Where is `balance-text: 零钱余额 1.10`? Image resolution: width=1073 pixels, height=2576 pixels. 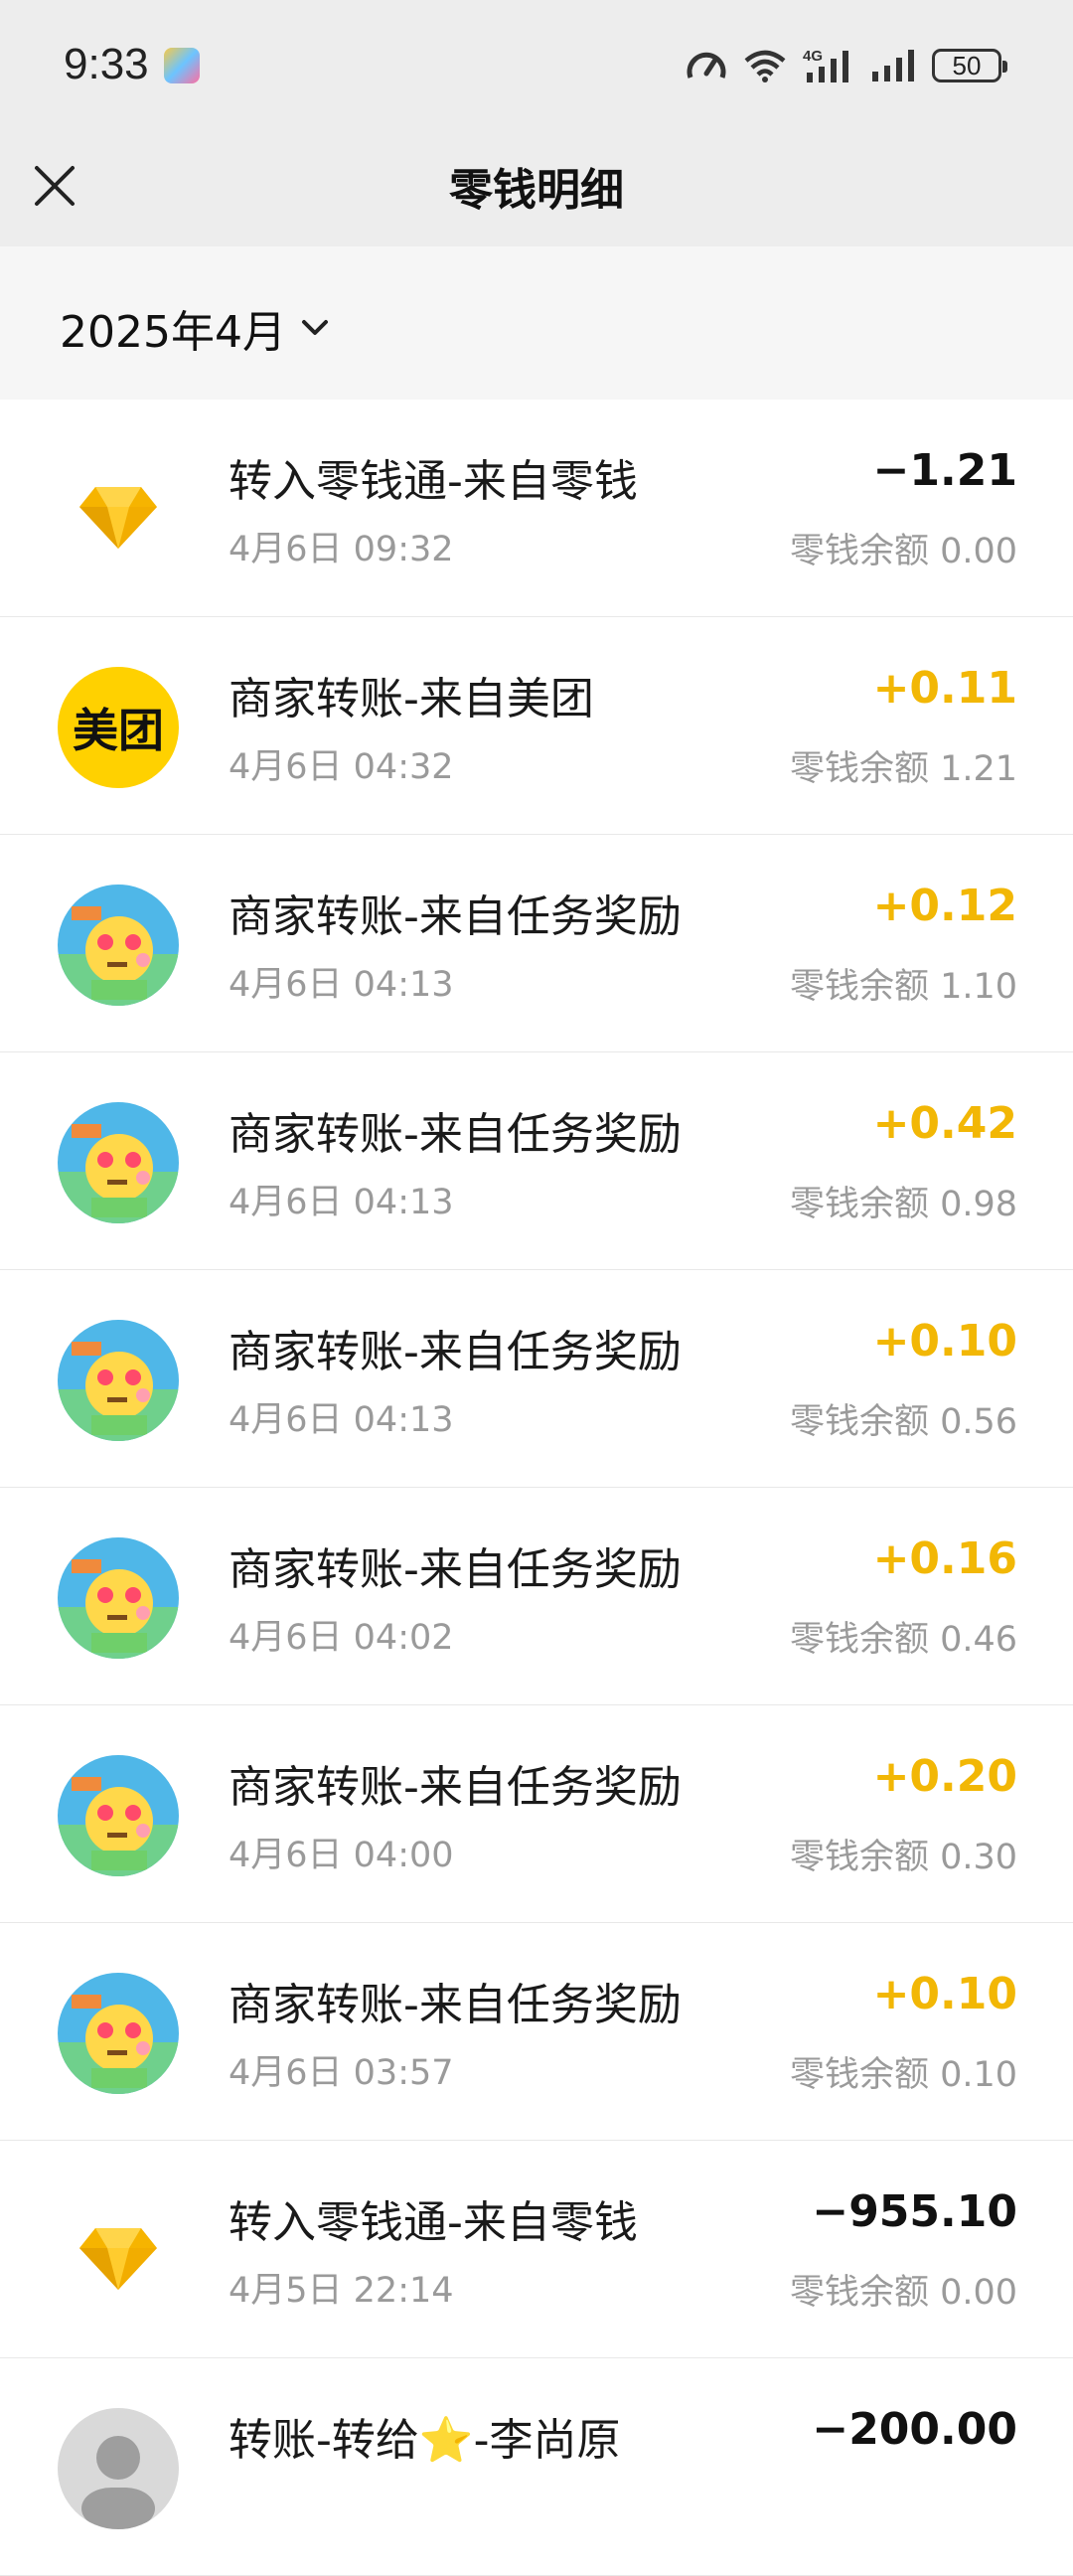 balance-text: 零钱余额 1.10 is located at coordinates (903, 987).